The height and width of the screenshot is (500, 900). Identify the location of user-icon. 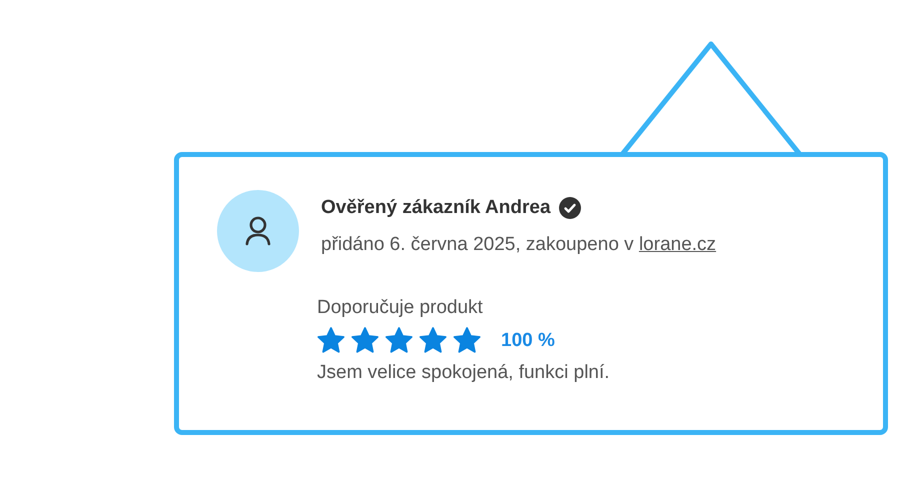
(258, 231).